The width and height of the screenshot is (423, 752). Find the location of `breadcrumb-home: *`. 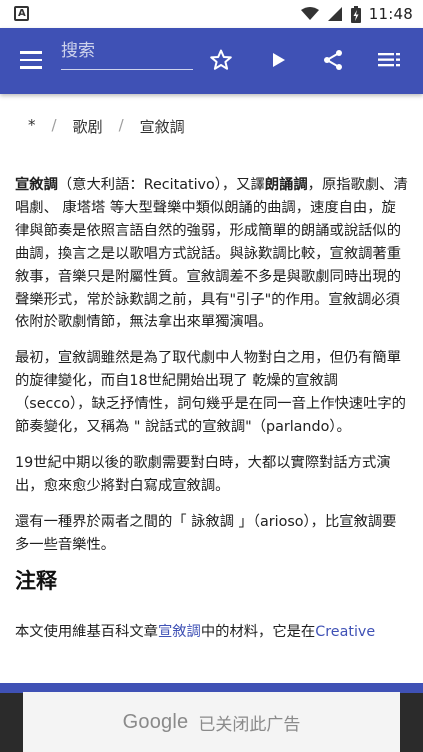

breadcrumb-home: * is located at coordinates (32, 126).